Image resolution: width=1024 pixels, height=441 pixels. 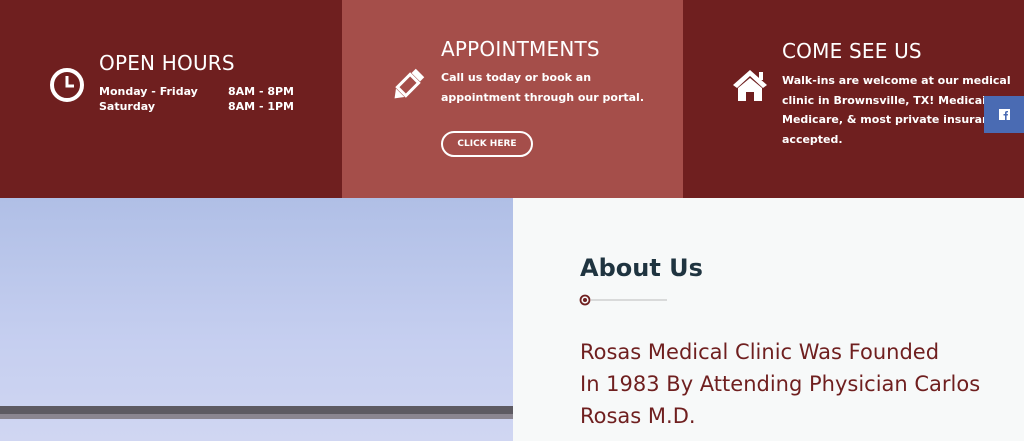 What do you see at coordinates (542, 97) in the screenshot?
I see `appointments-text-line: appointment through our portal.` at bounding box center [542, 97].